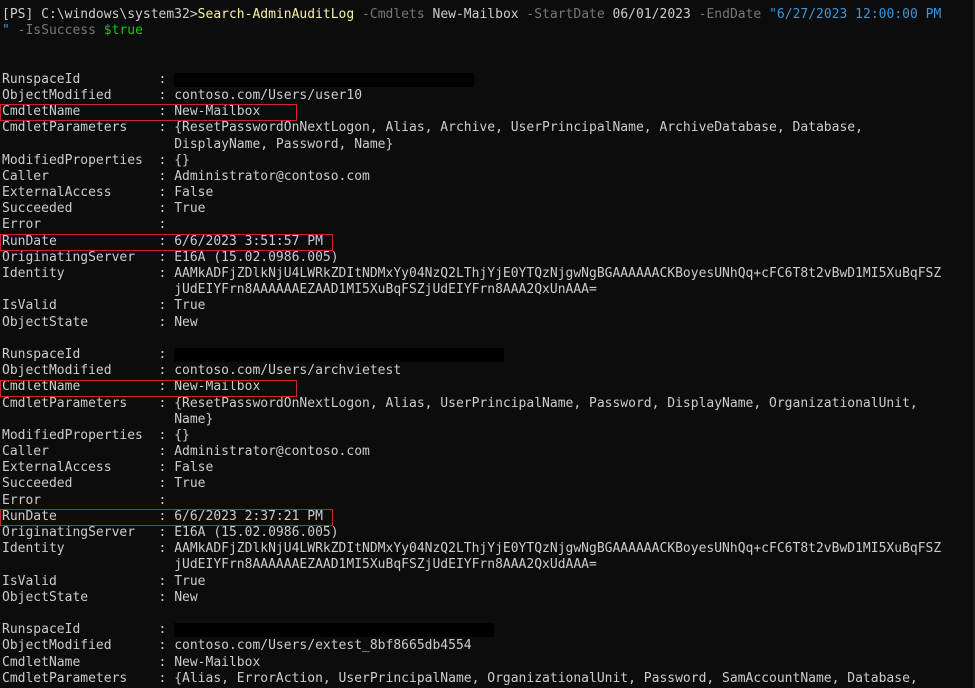 This screenshot has height=688, width=975. I want to click on record-2-error: Error :, so click(487, 501).